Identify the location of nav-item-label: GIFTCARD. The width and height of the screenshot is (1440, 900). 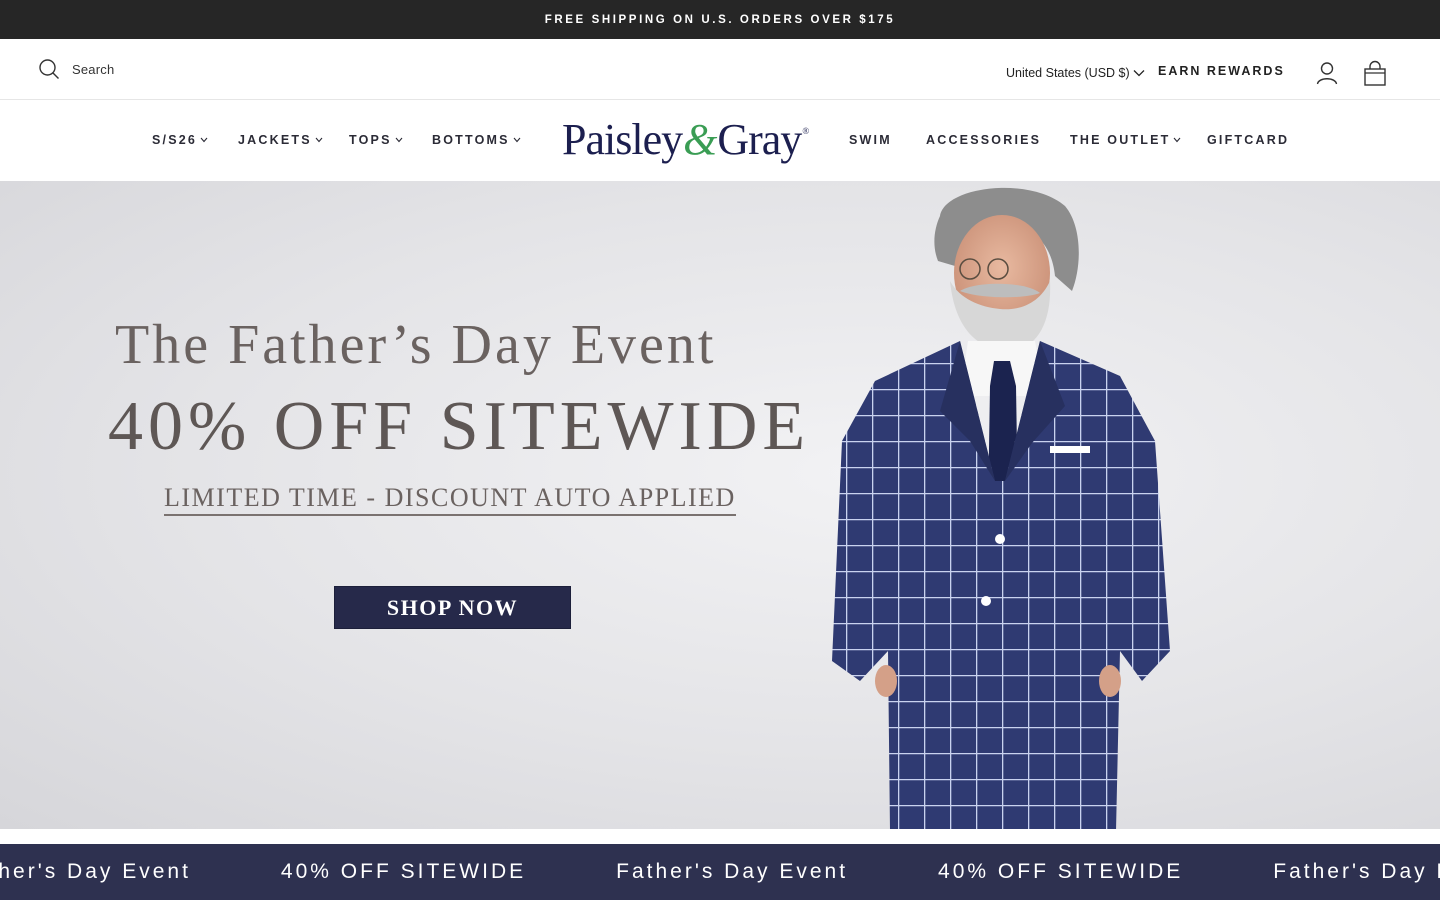
(1248, 140).